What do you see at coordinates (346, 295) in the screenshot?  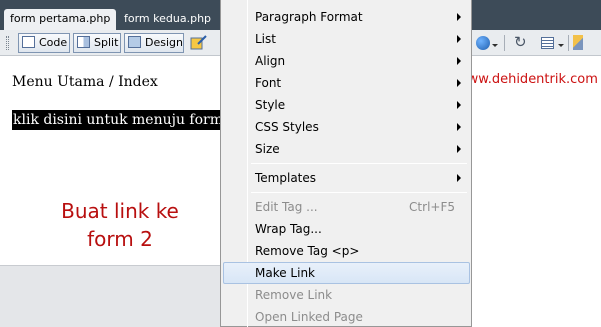 I see `menu-item-remove-link: Remove Link` at bounding box center [346, 295].